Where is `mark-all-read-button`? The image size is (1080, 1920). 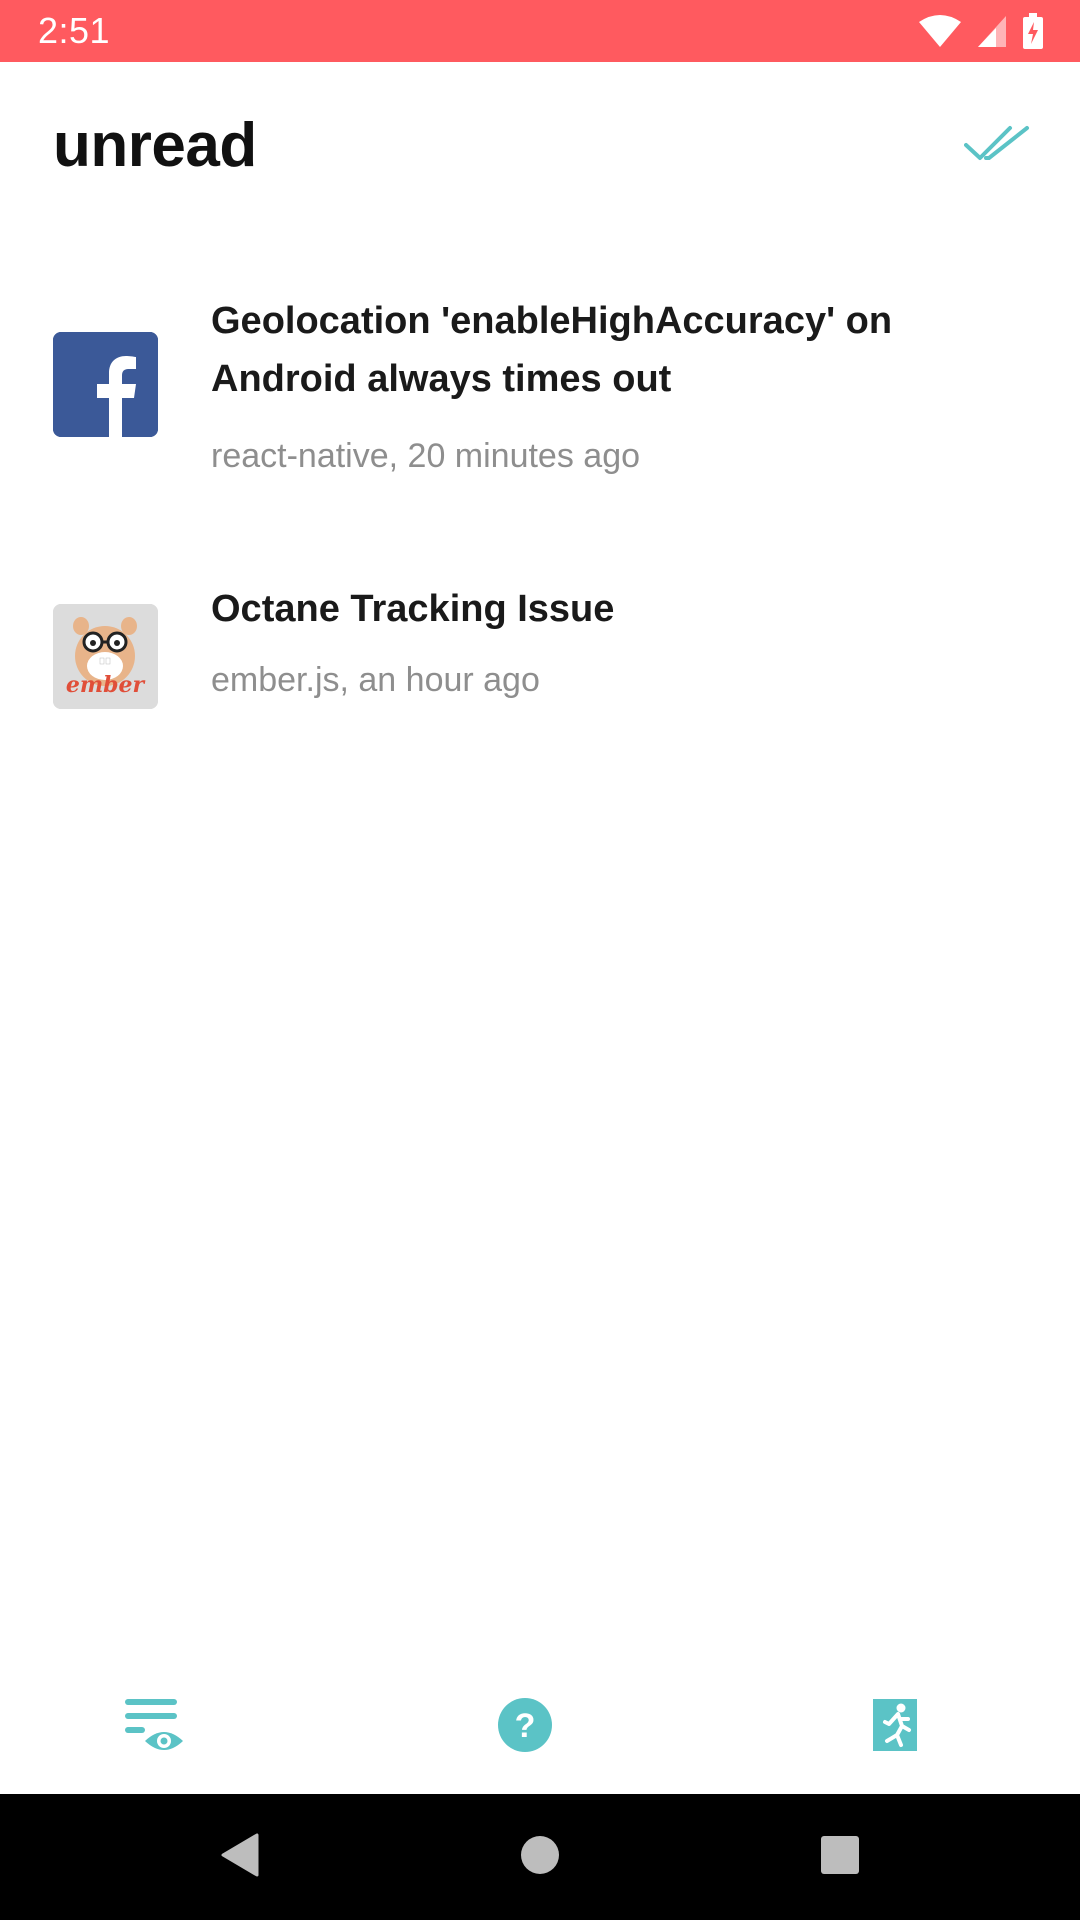
mark-all-read-button is located at coordinates (997, 147).